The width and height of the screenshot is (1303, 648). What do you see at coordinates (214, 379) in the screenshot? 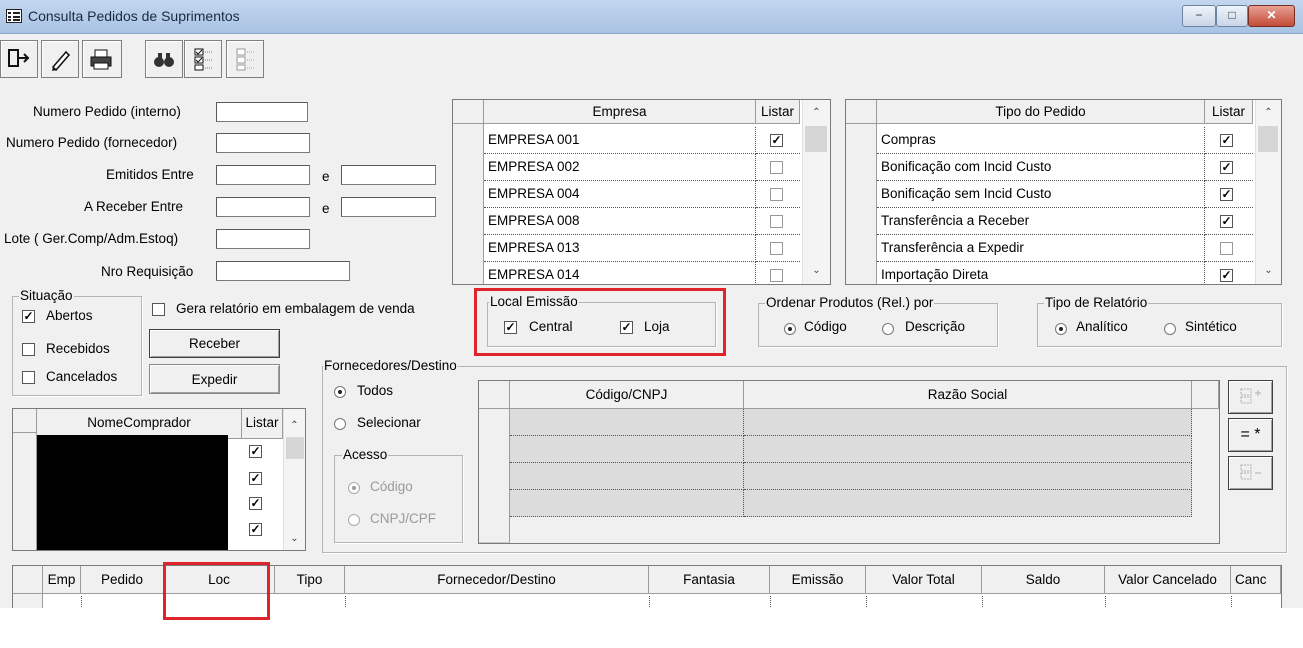
I see `expedir-button: Expedir` at bounding box center [214, 379].